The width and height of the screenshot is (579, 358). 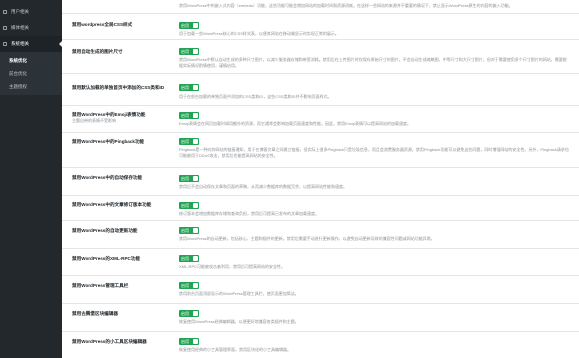 I want to click on sidebar-item-label: 媒体相关, so click(x=20, y=27).